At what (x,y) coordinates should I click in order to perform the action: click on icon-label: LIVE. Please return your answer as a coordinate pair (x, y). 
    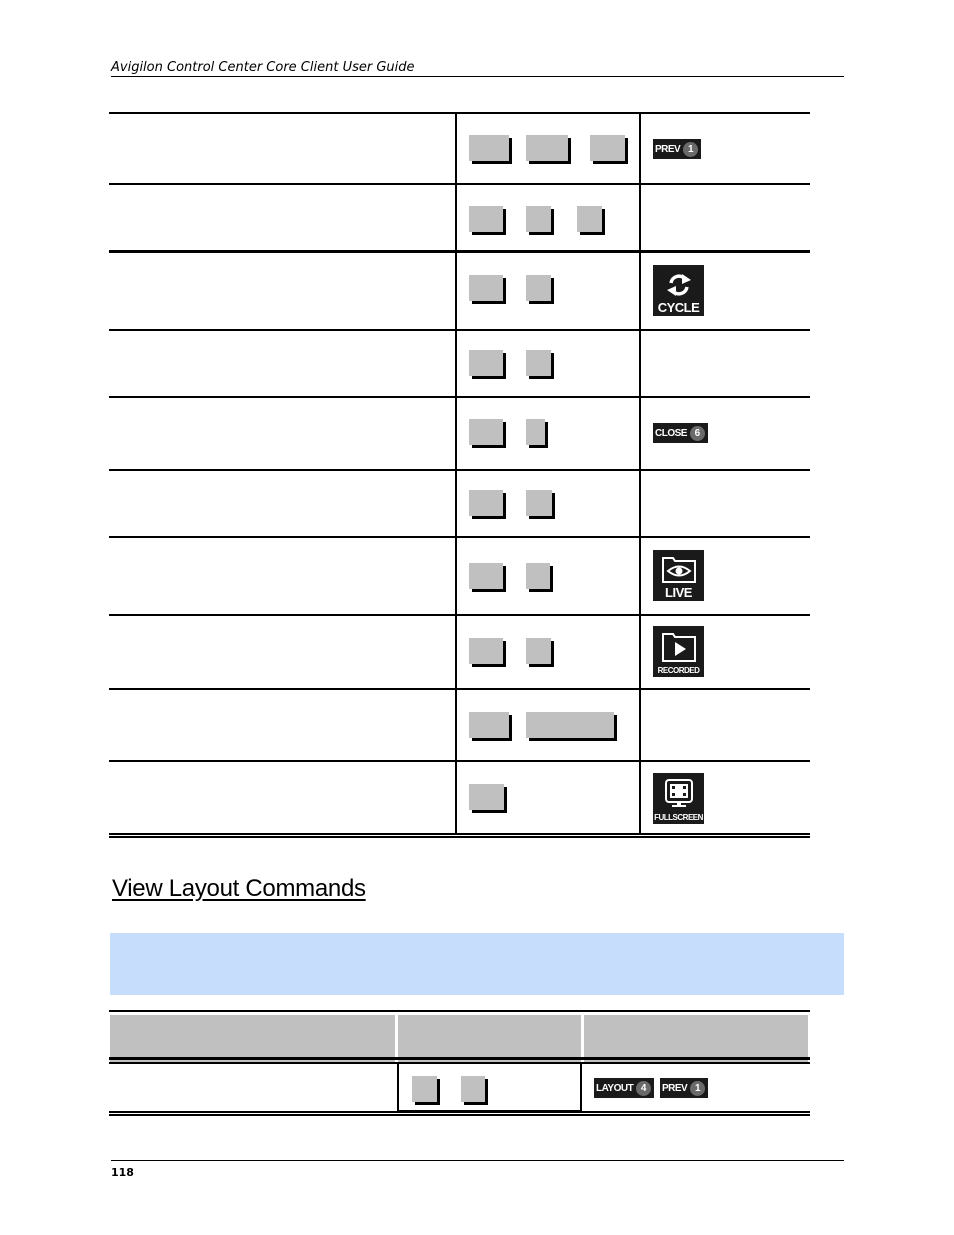
    Looking at the image, I should click on (678, 592).